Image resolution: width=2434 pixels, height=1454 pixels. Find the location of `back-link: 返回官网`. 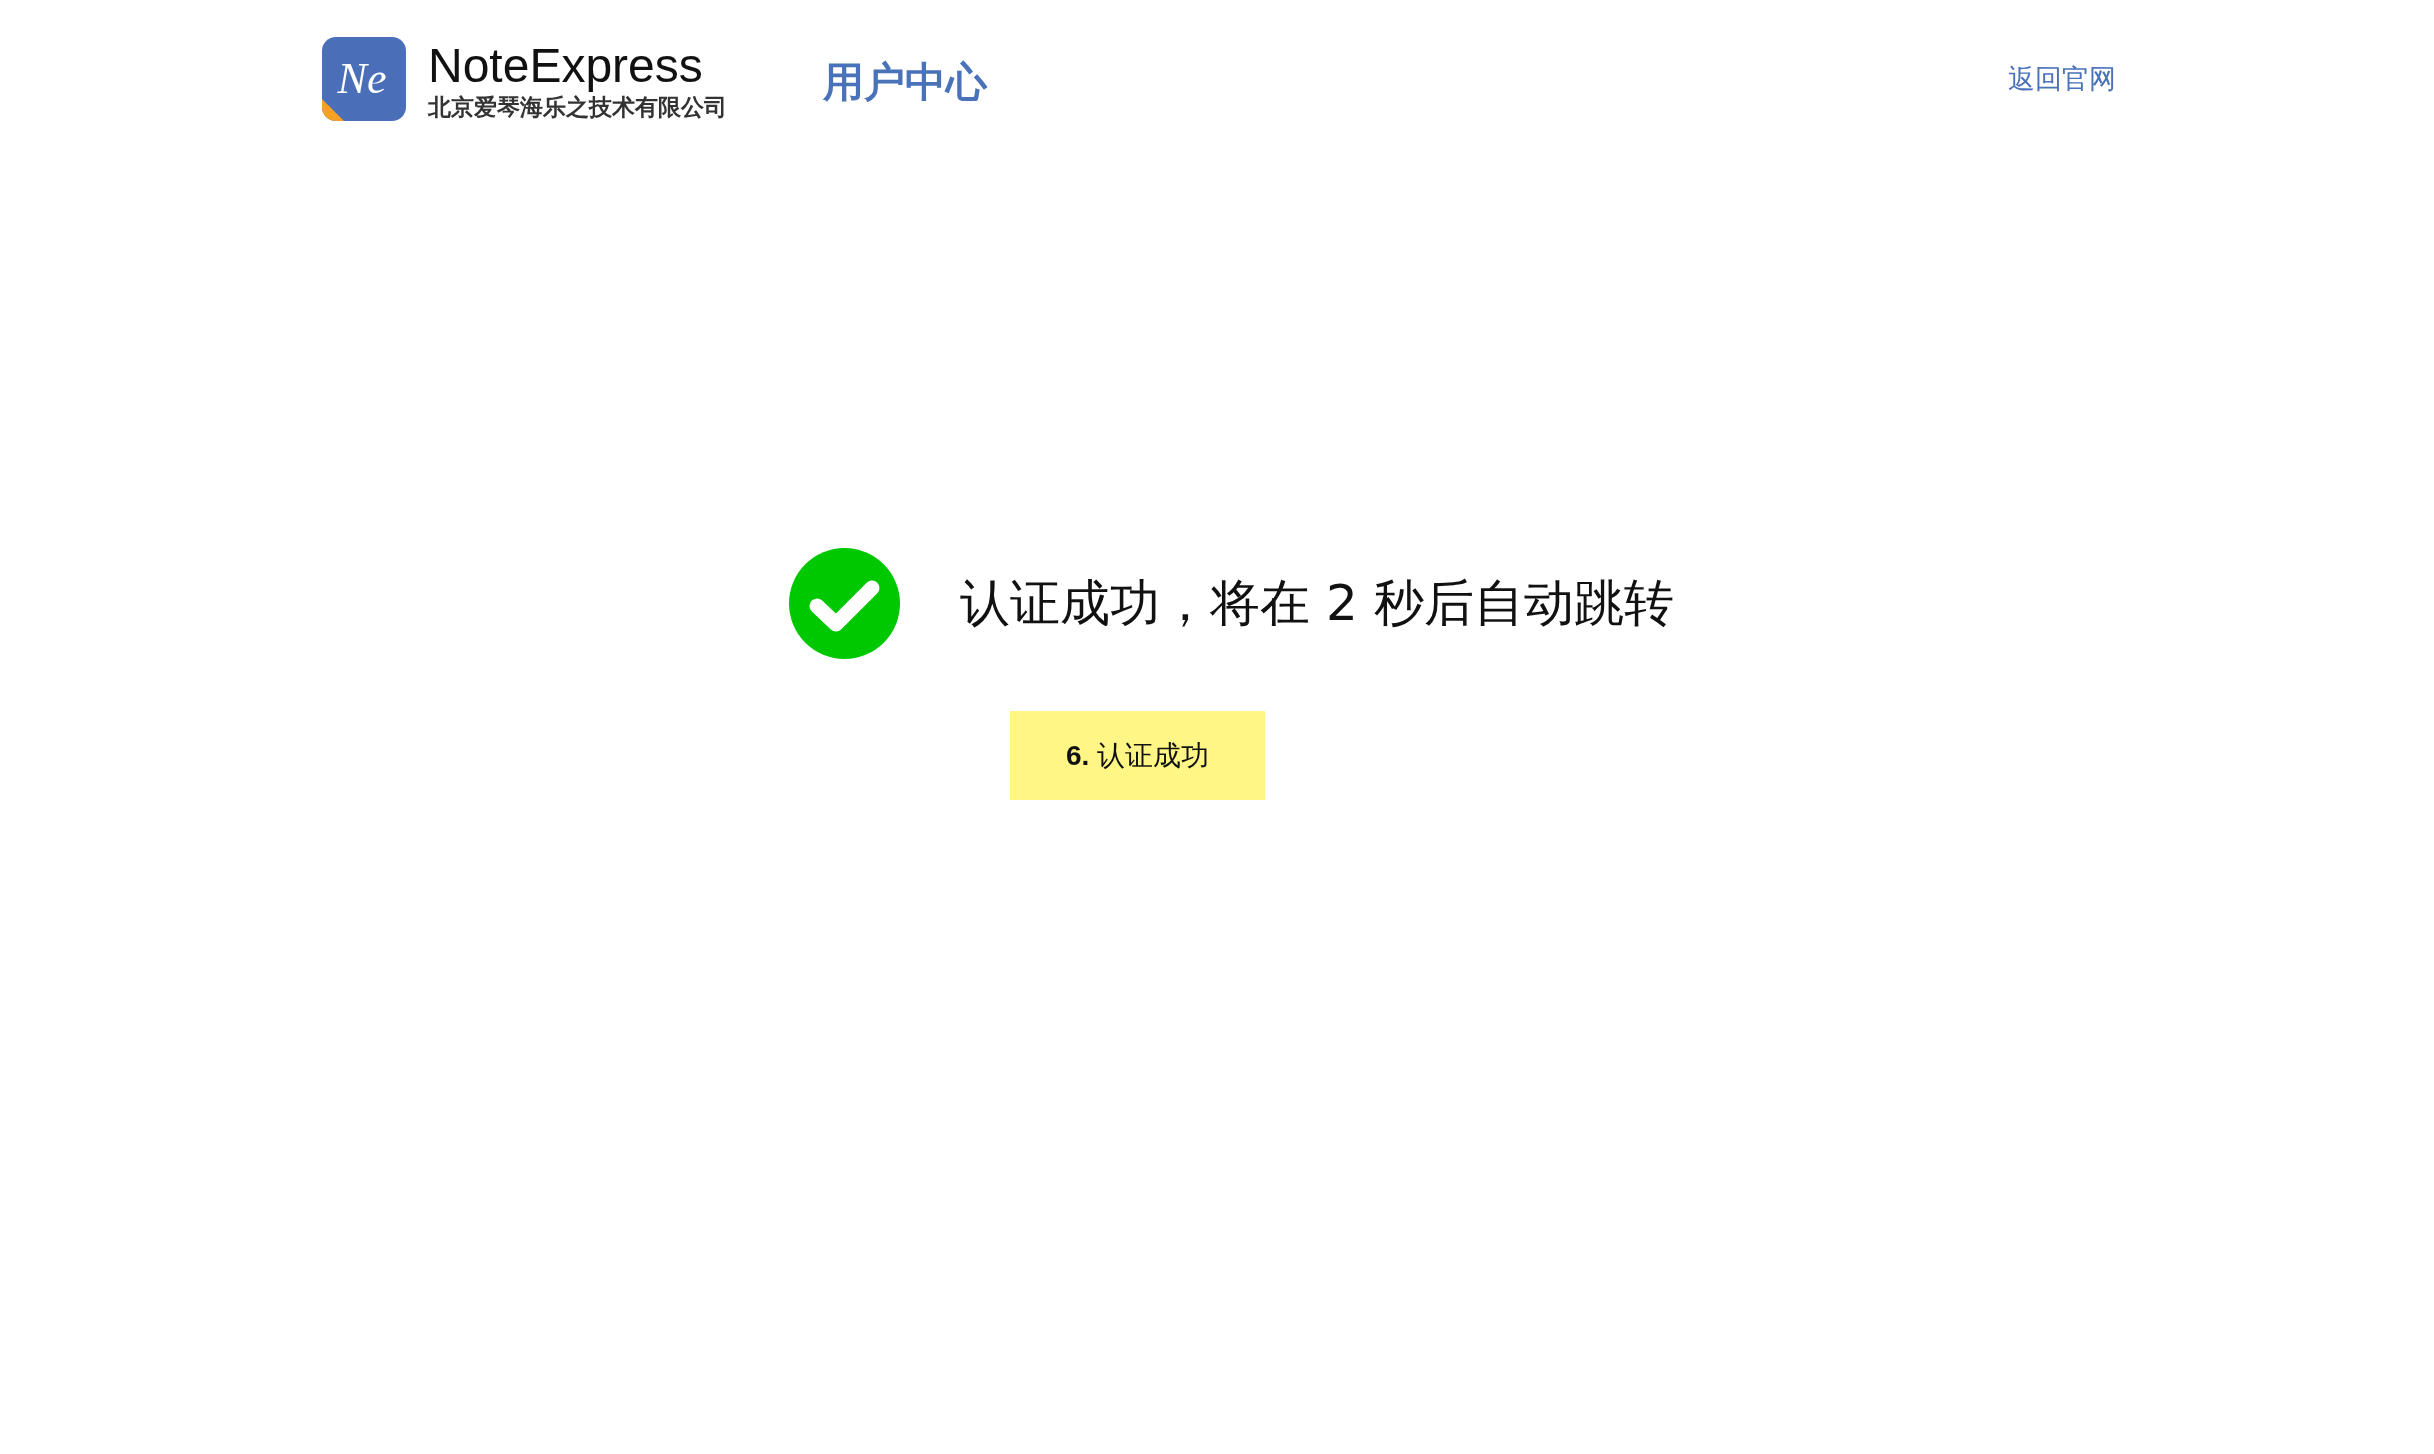

back-link: 返回官网 is located at coordinates (2062, 79).